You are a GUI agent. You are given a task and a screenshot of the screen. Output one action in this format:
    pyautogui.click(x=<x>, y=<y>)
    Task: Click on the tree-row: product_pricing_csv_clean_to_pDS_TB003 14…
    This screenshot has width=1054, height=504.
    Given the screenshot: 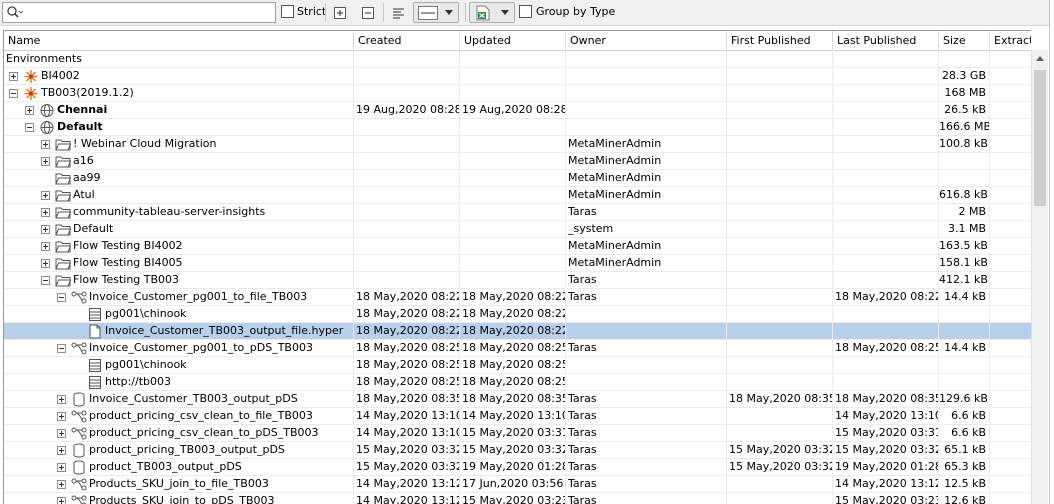 What is the action you would take?
    pyautogui.click(x=517, y=433)
    